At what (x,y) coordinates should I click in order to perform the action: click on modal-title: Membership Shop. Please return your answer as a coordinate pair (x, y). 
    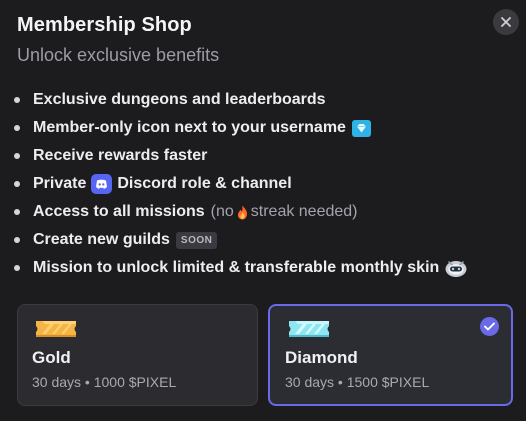
    Looking at the image, I should click on (104, 25).